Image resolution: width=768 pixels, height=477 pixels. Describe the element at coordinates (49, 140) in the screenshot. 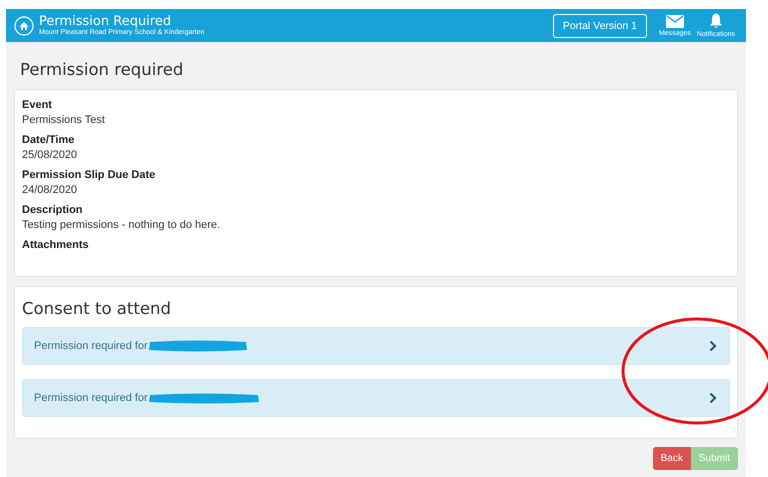

I see `field-label: Date/Time` at that location.